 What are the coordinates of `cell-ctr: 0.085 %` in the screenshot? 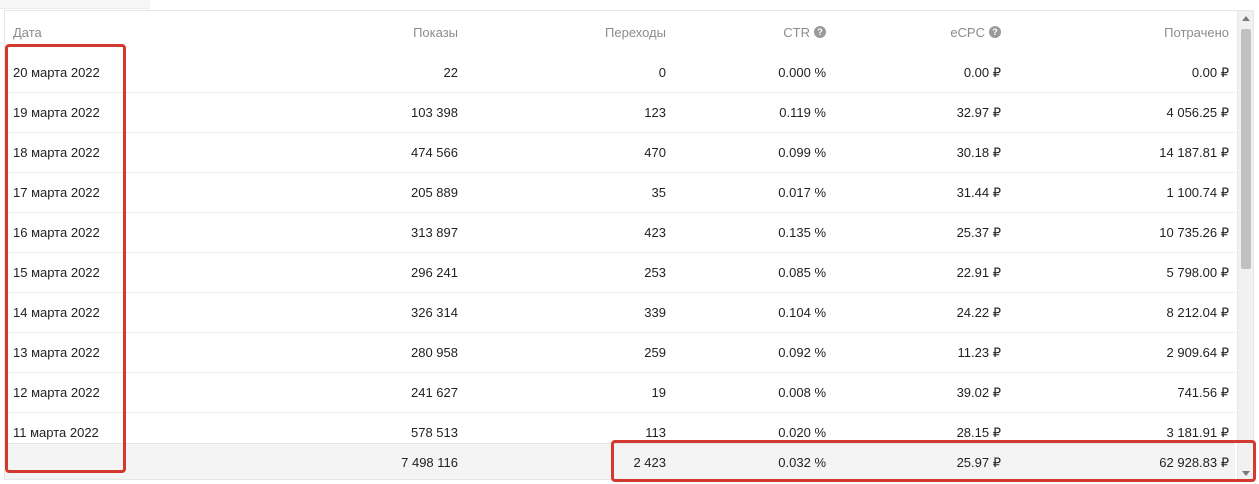 It's located at (802, 272).